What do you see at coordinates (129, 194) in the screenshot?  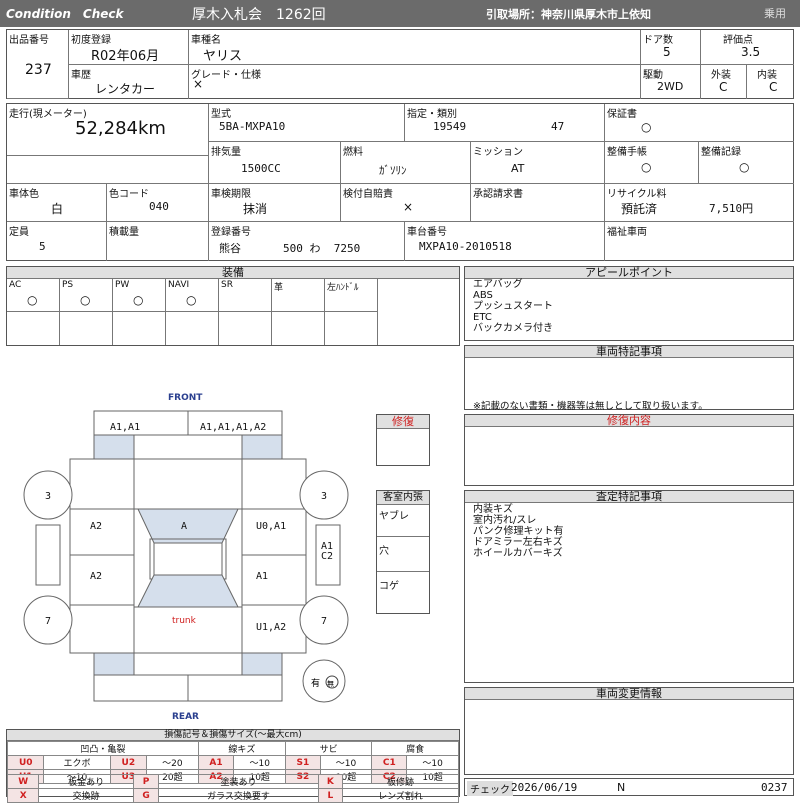 I see `color-code-label: 色コード` at bounding box center [129, 194].